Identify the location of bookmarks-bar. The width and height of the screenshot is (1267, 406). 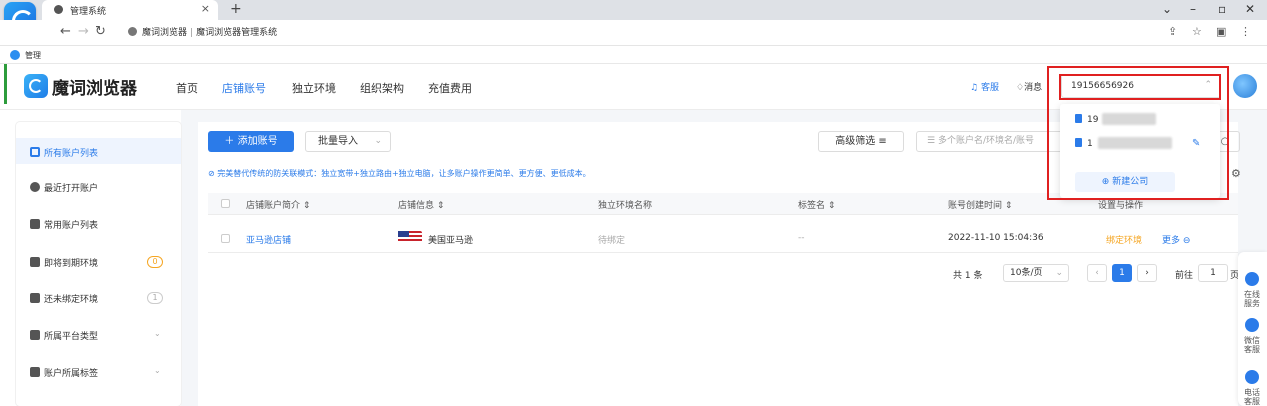
(633, 55).